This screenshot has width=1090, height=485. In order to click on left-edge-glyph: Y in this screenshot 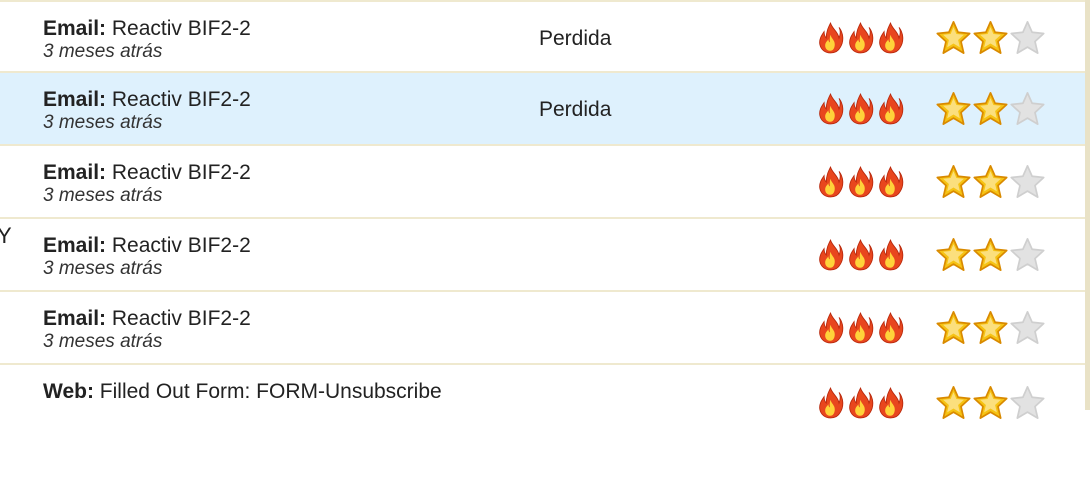, I will do `click(6, 235)`.